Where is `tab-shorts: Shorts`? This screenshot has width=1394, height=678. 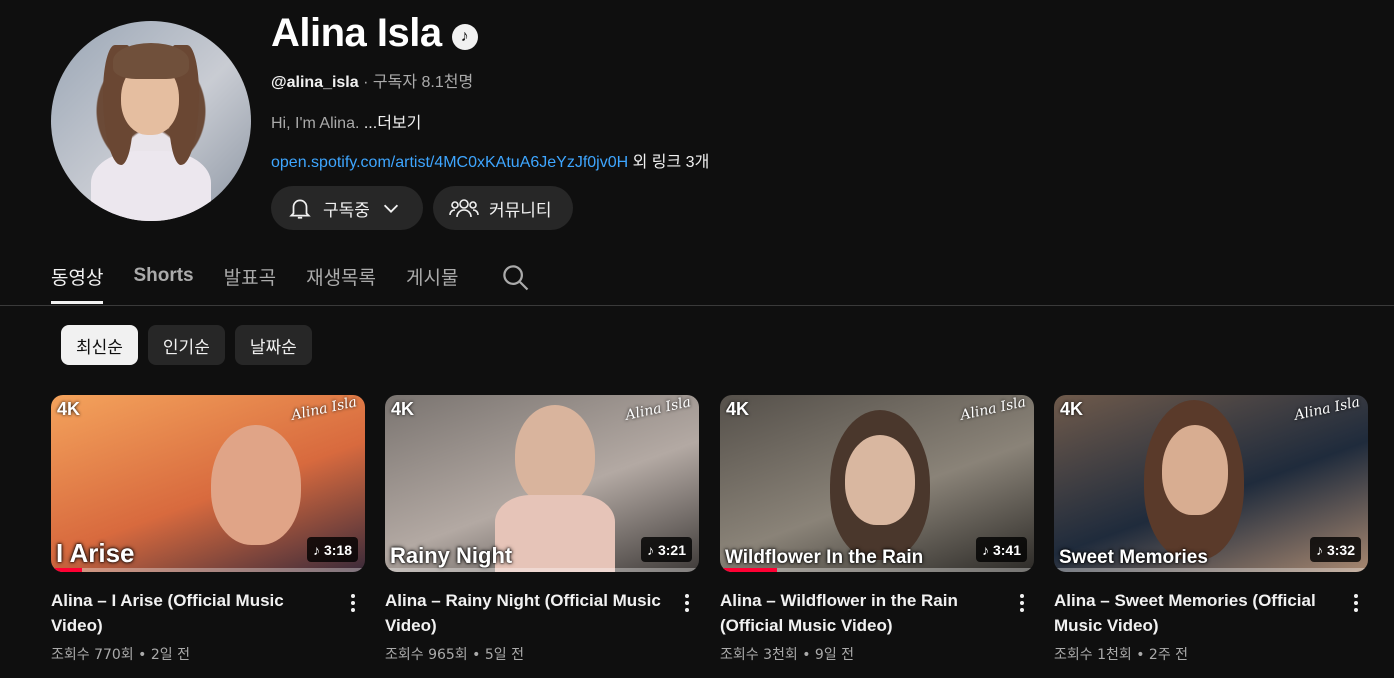
tab-shorts: Shorts is located at coordinates (163, 277).